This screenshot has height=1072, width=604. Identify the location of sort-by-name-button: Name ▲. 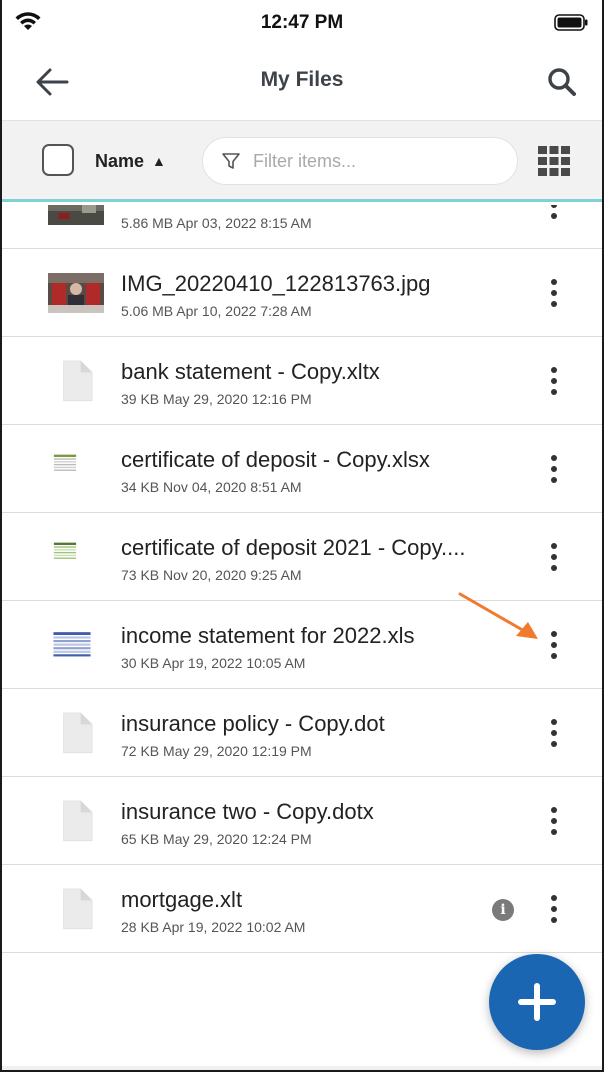
(130, 161).